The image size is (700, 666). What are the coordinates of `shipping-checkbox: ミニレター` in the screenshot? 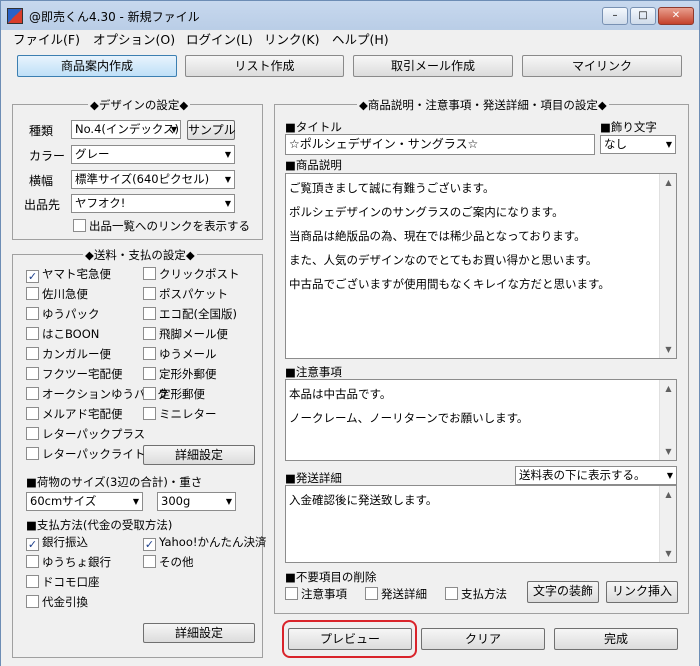 It's located at (180, 415).